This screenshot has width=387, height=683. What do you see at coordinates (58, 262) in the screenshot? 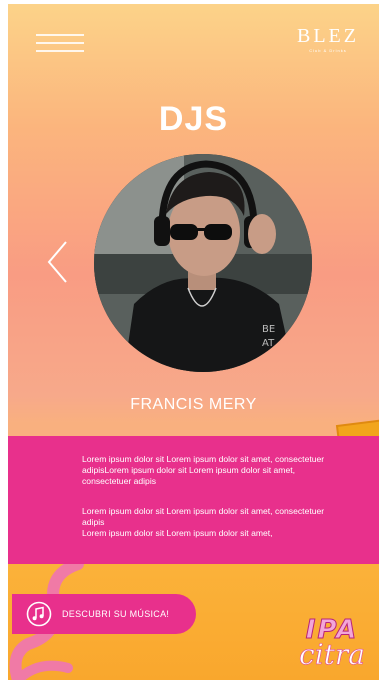
I see `chevron-left-icon` at bounding box center [58, 262].